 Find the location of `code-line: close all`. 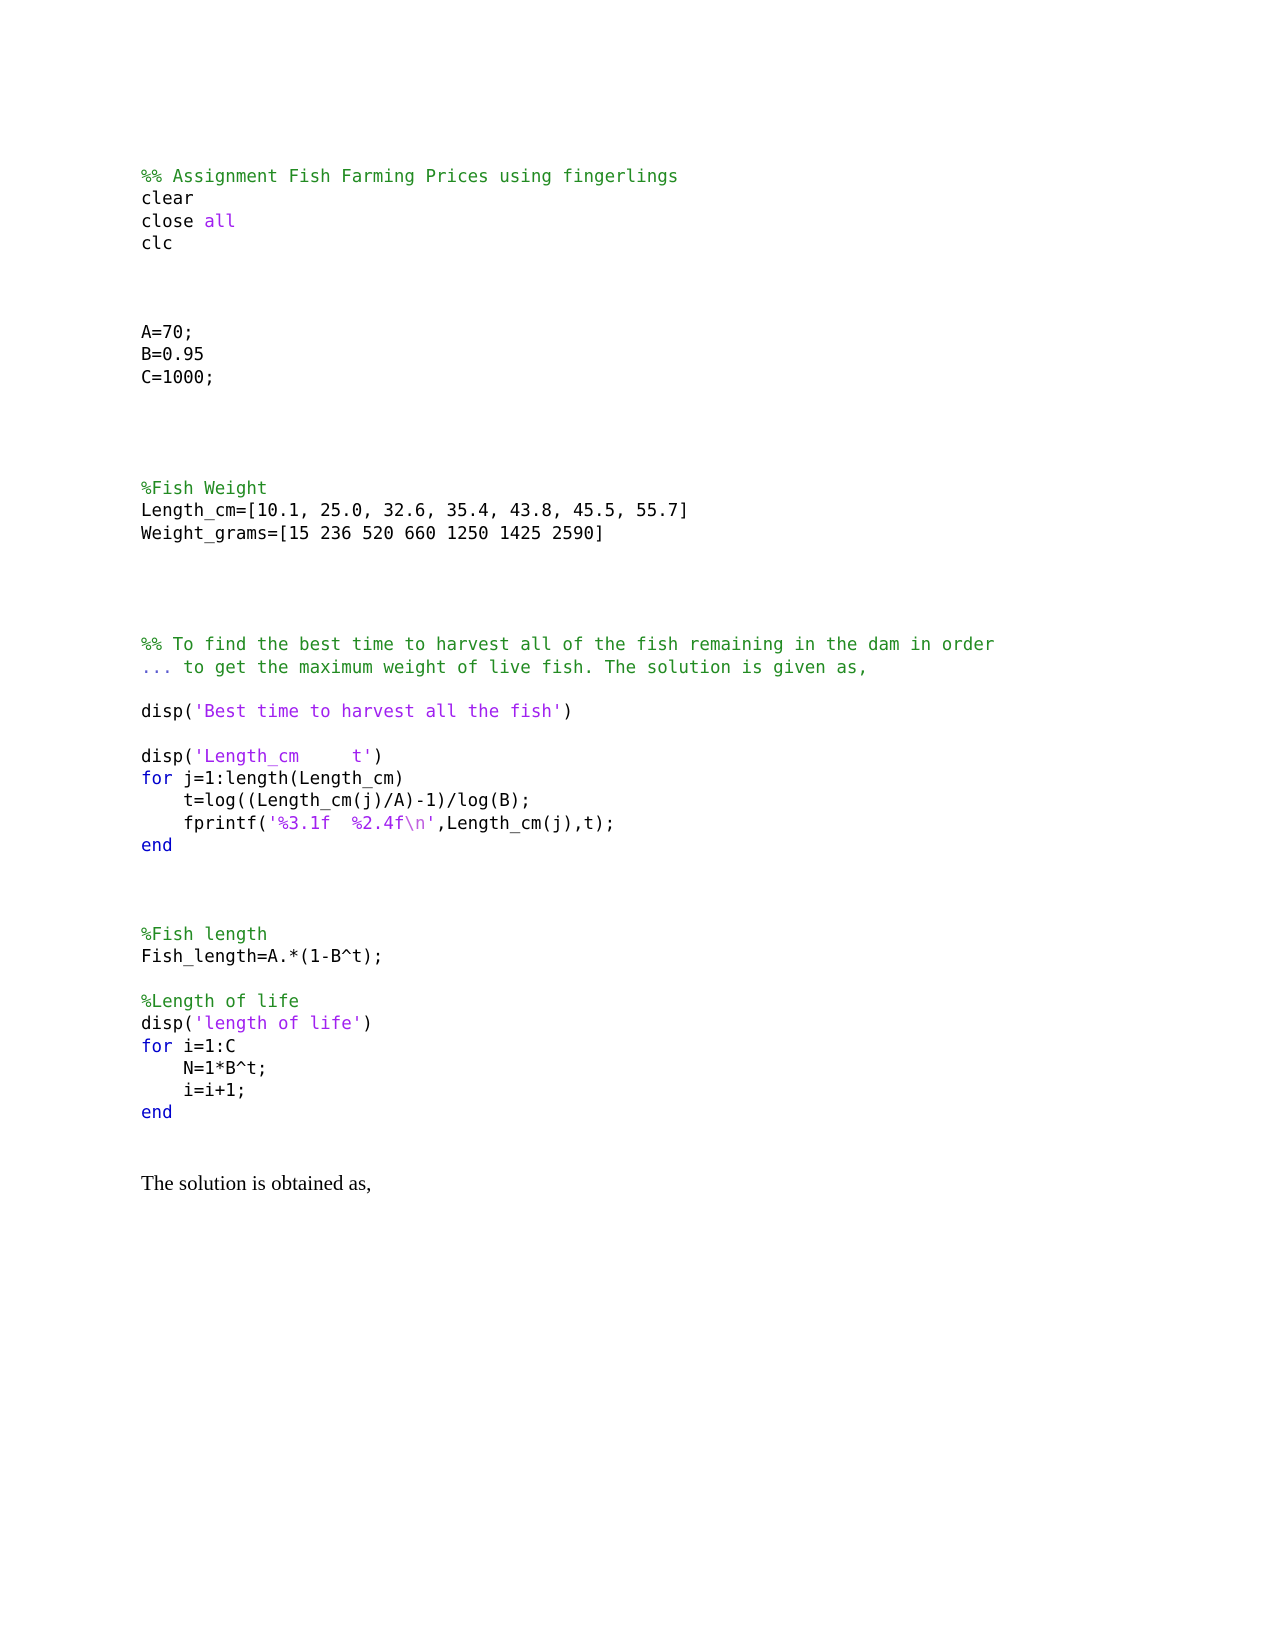

code-line: close all is located at coordinates (611, 222).